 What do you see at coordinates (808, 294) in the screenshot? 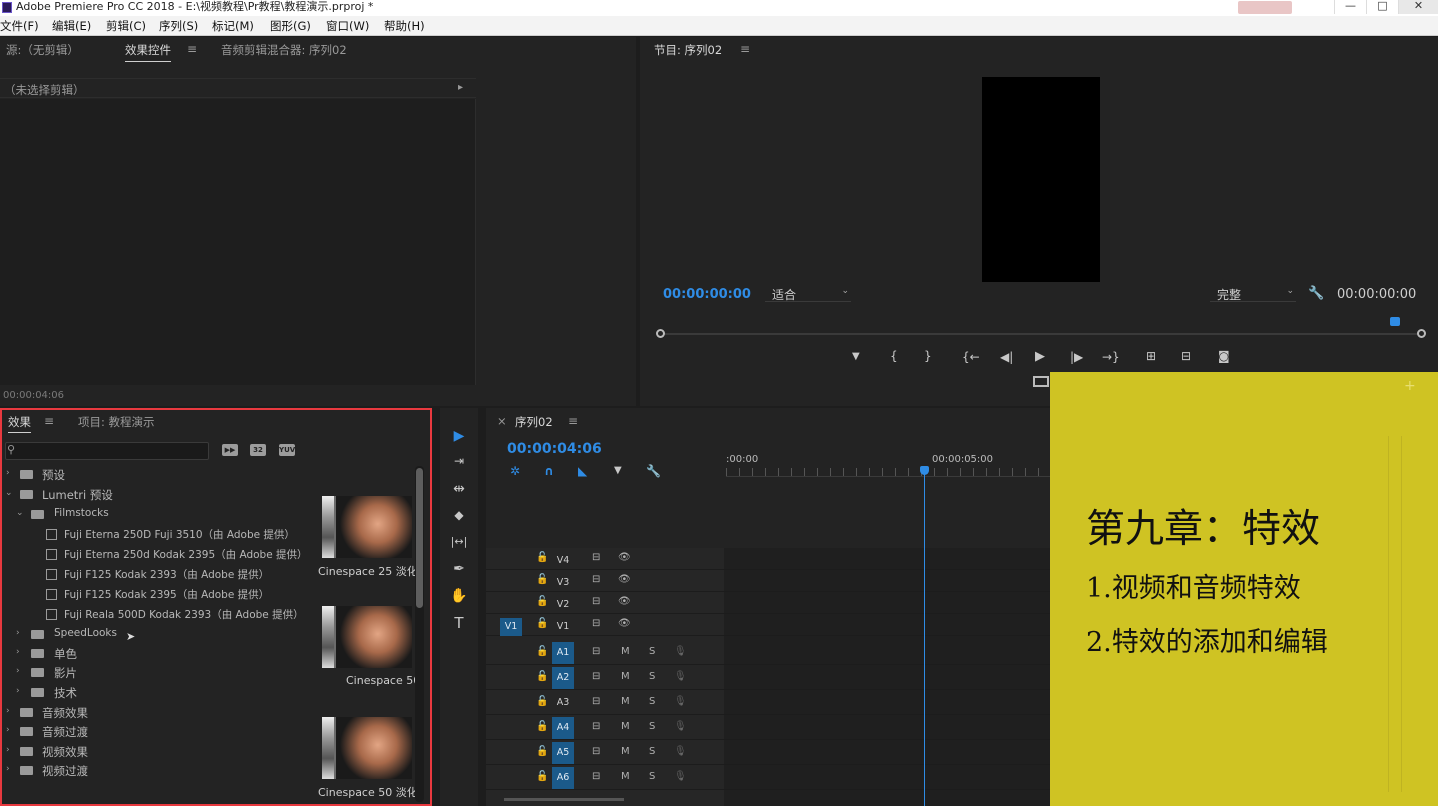
I see `fit-dropdown: 适合 ⌄` at bounding box center [808, 294].